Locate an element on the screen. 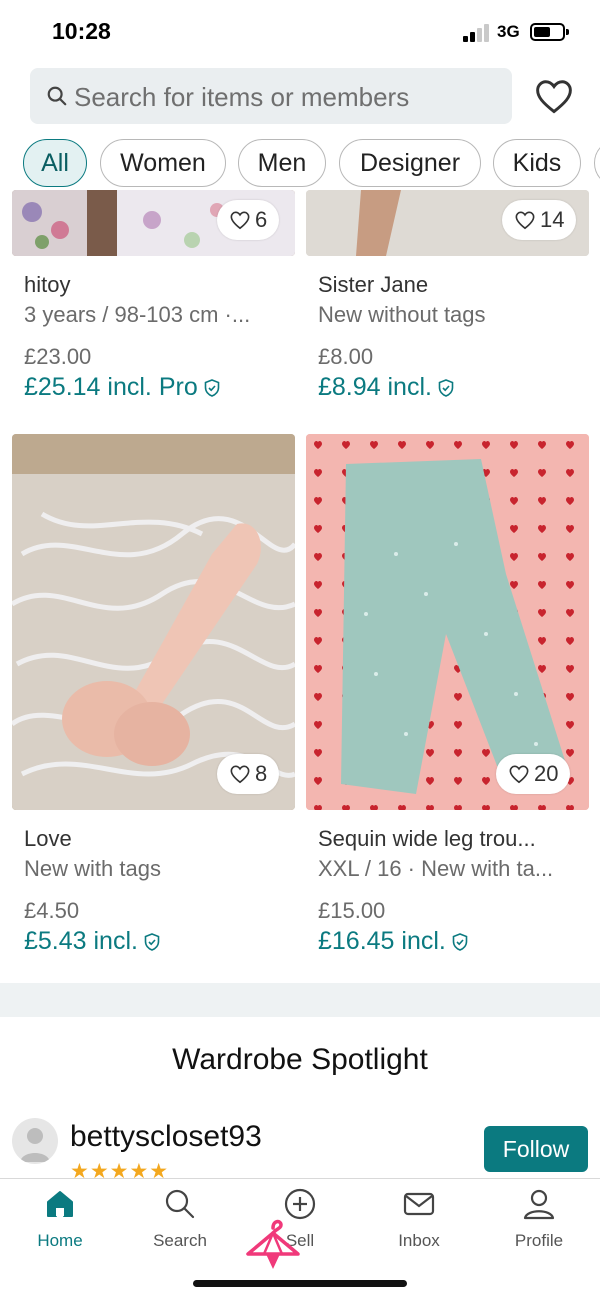  signal-icon is located at coordinates (477, 33).